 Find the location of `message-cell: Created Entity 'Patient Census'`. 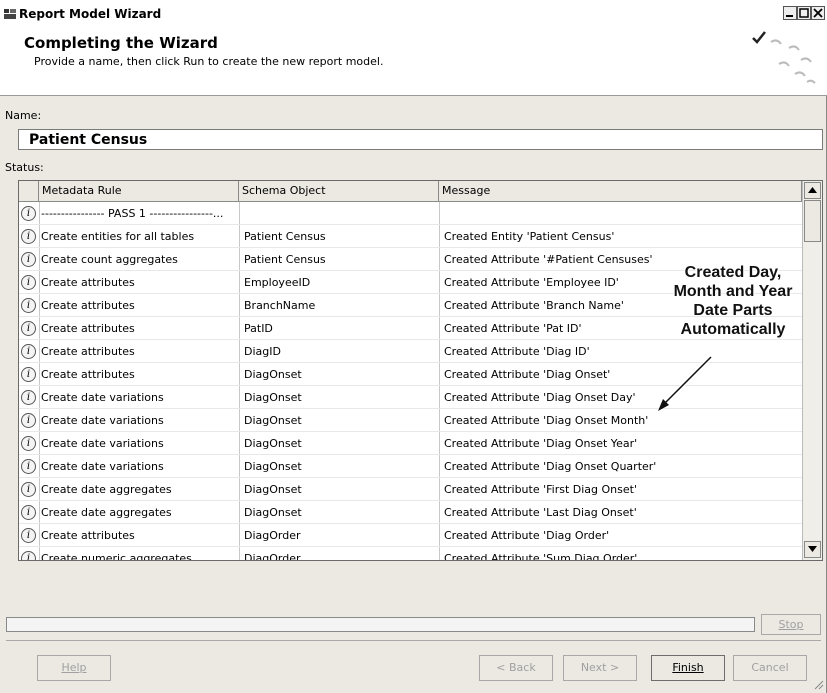

message-cell: Created Entity 'Patient Census' is located at coordinates (529, 236).